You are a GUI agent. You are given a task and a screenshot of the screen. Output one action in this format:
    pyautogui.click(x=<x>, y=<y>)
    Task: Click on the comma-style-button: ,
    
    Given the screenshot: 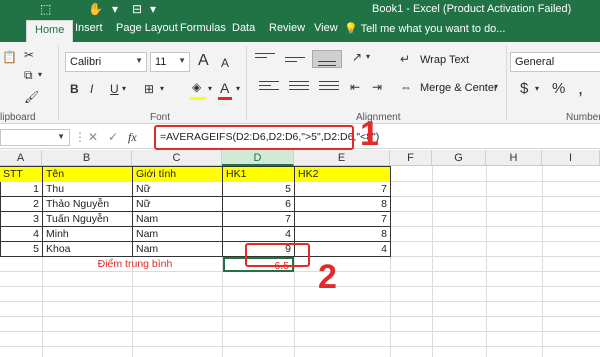 What is the action you would take?
    pyautogui.click(x=580, y=88)
    